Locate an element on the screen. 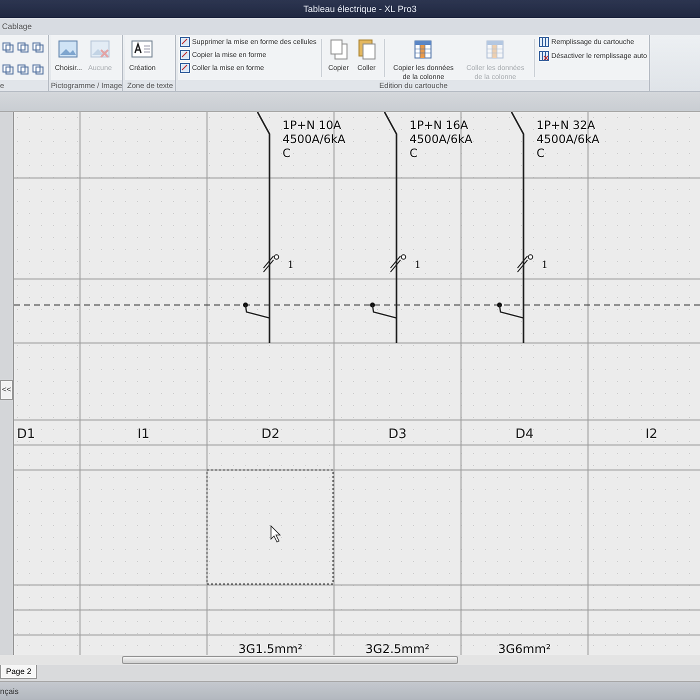 Image resolution: width=700 pixels, height=700 pixels. column-label: D1 is located at coordinates (26, 434).